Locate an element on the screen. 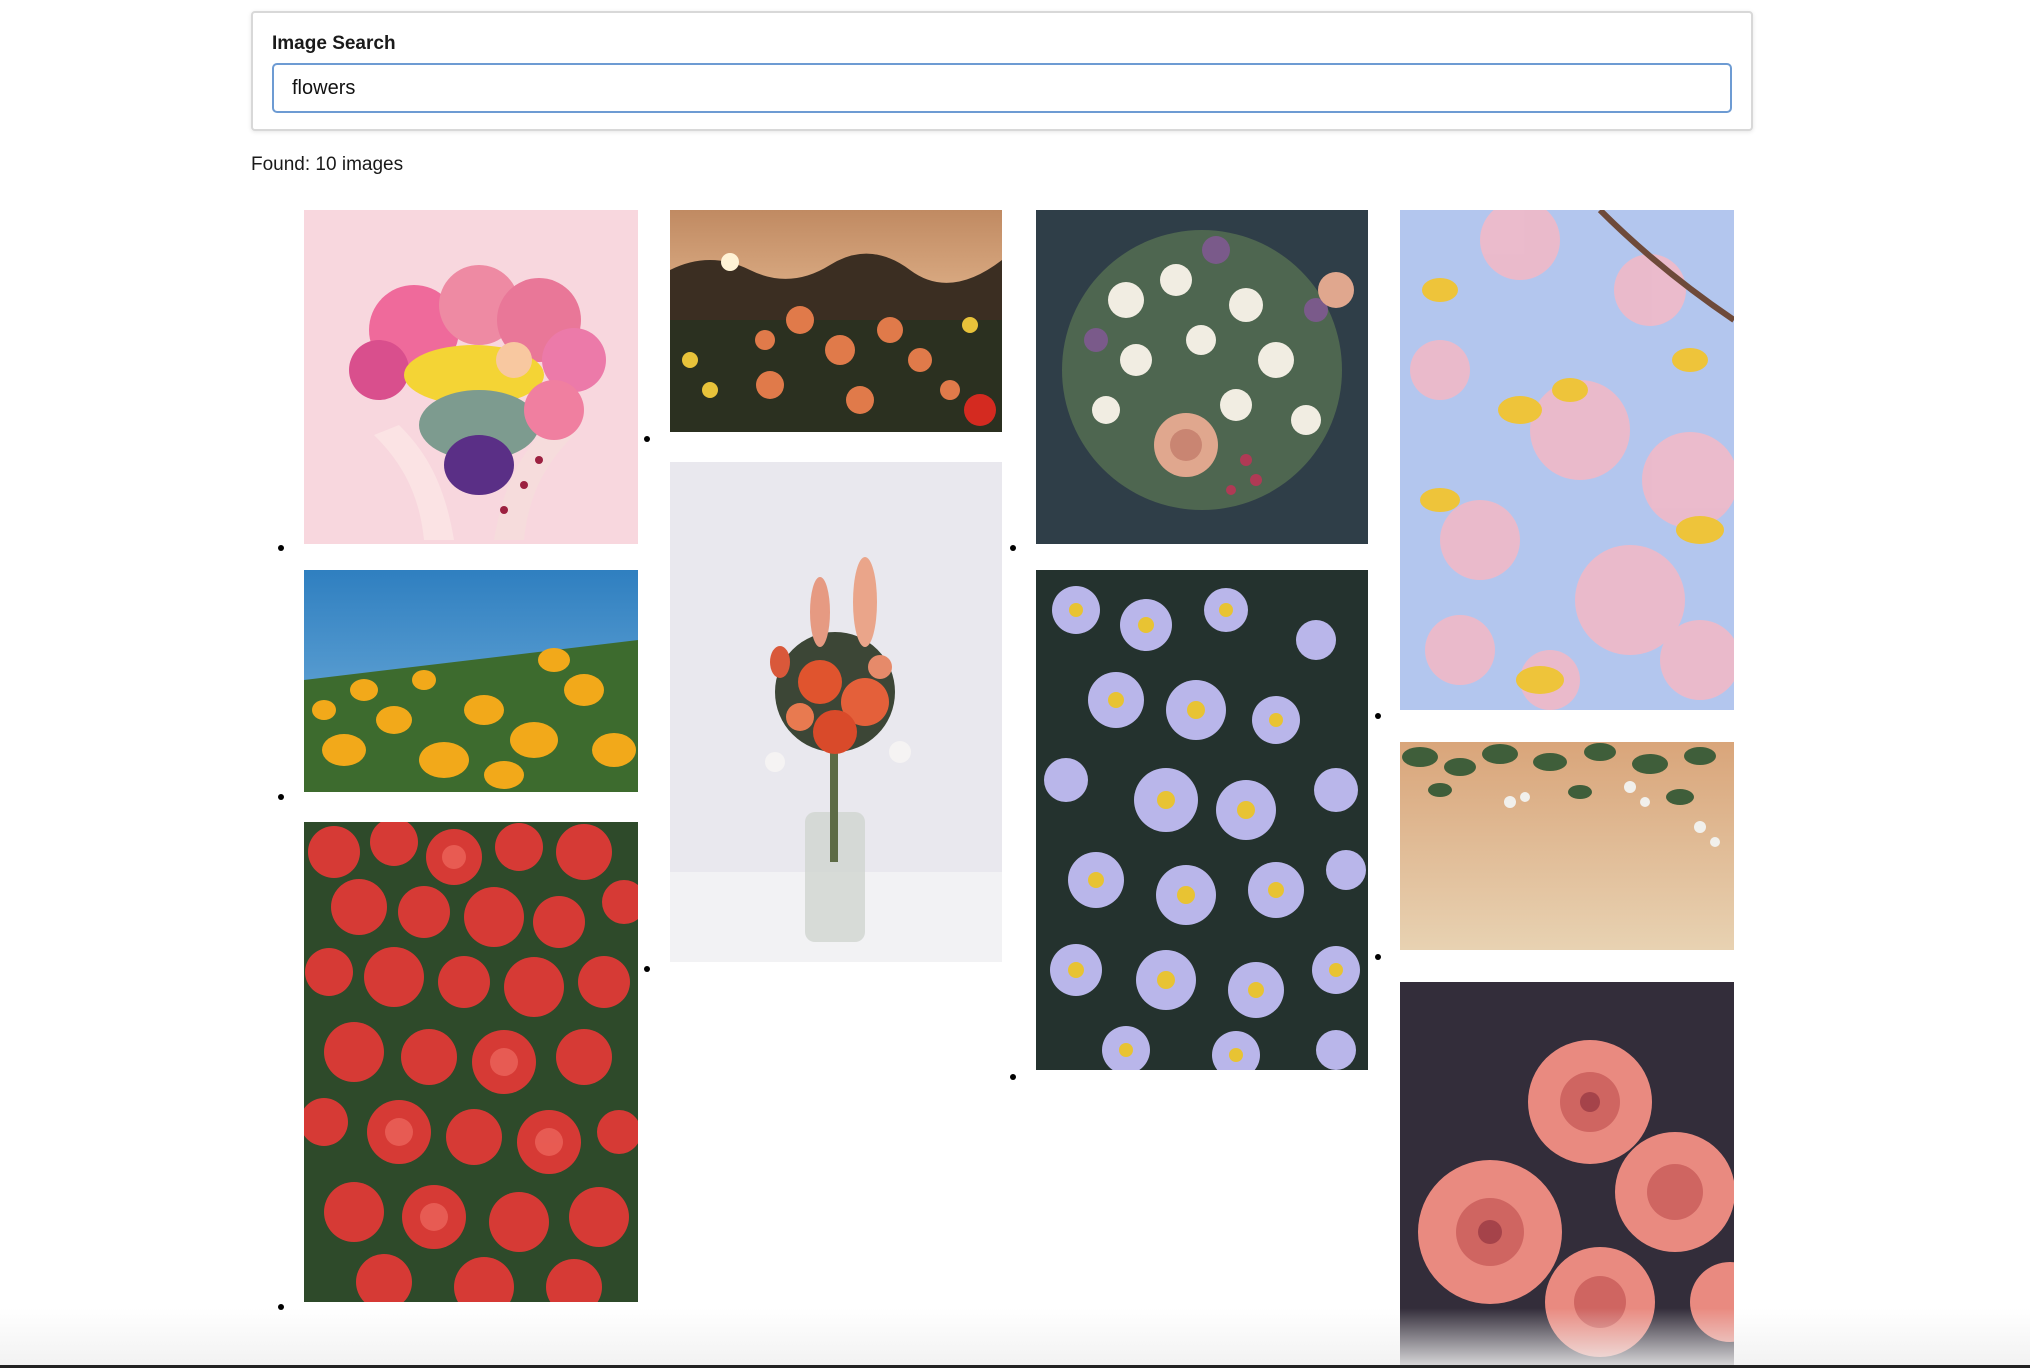 This screenshot has height=1368, width=2030. purple-asters-image is located at coordinates (1202, 820).